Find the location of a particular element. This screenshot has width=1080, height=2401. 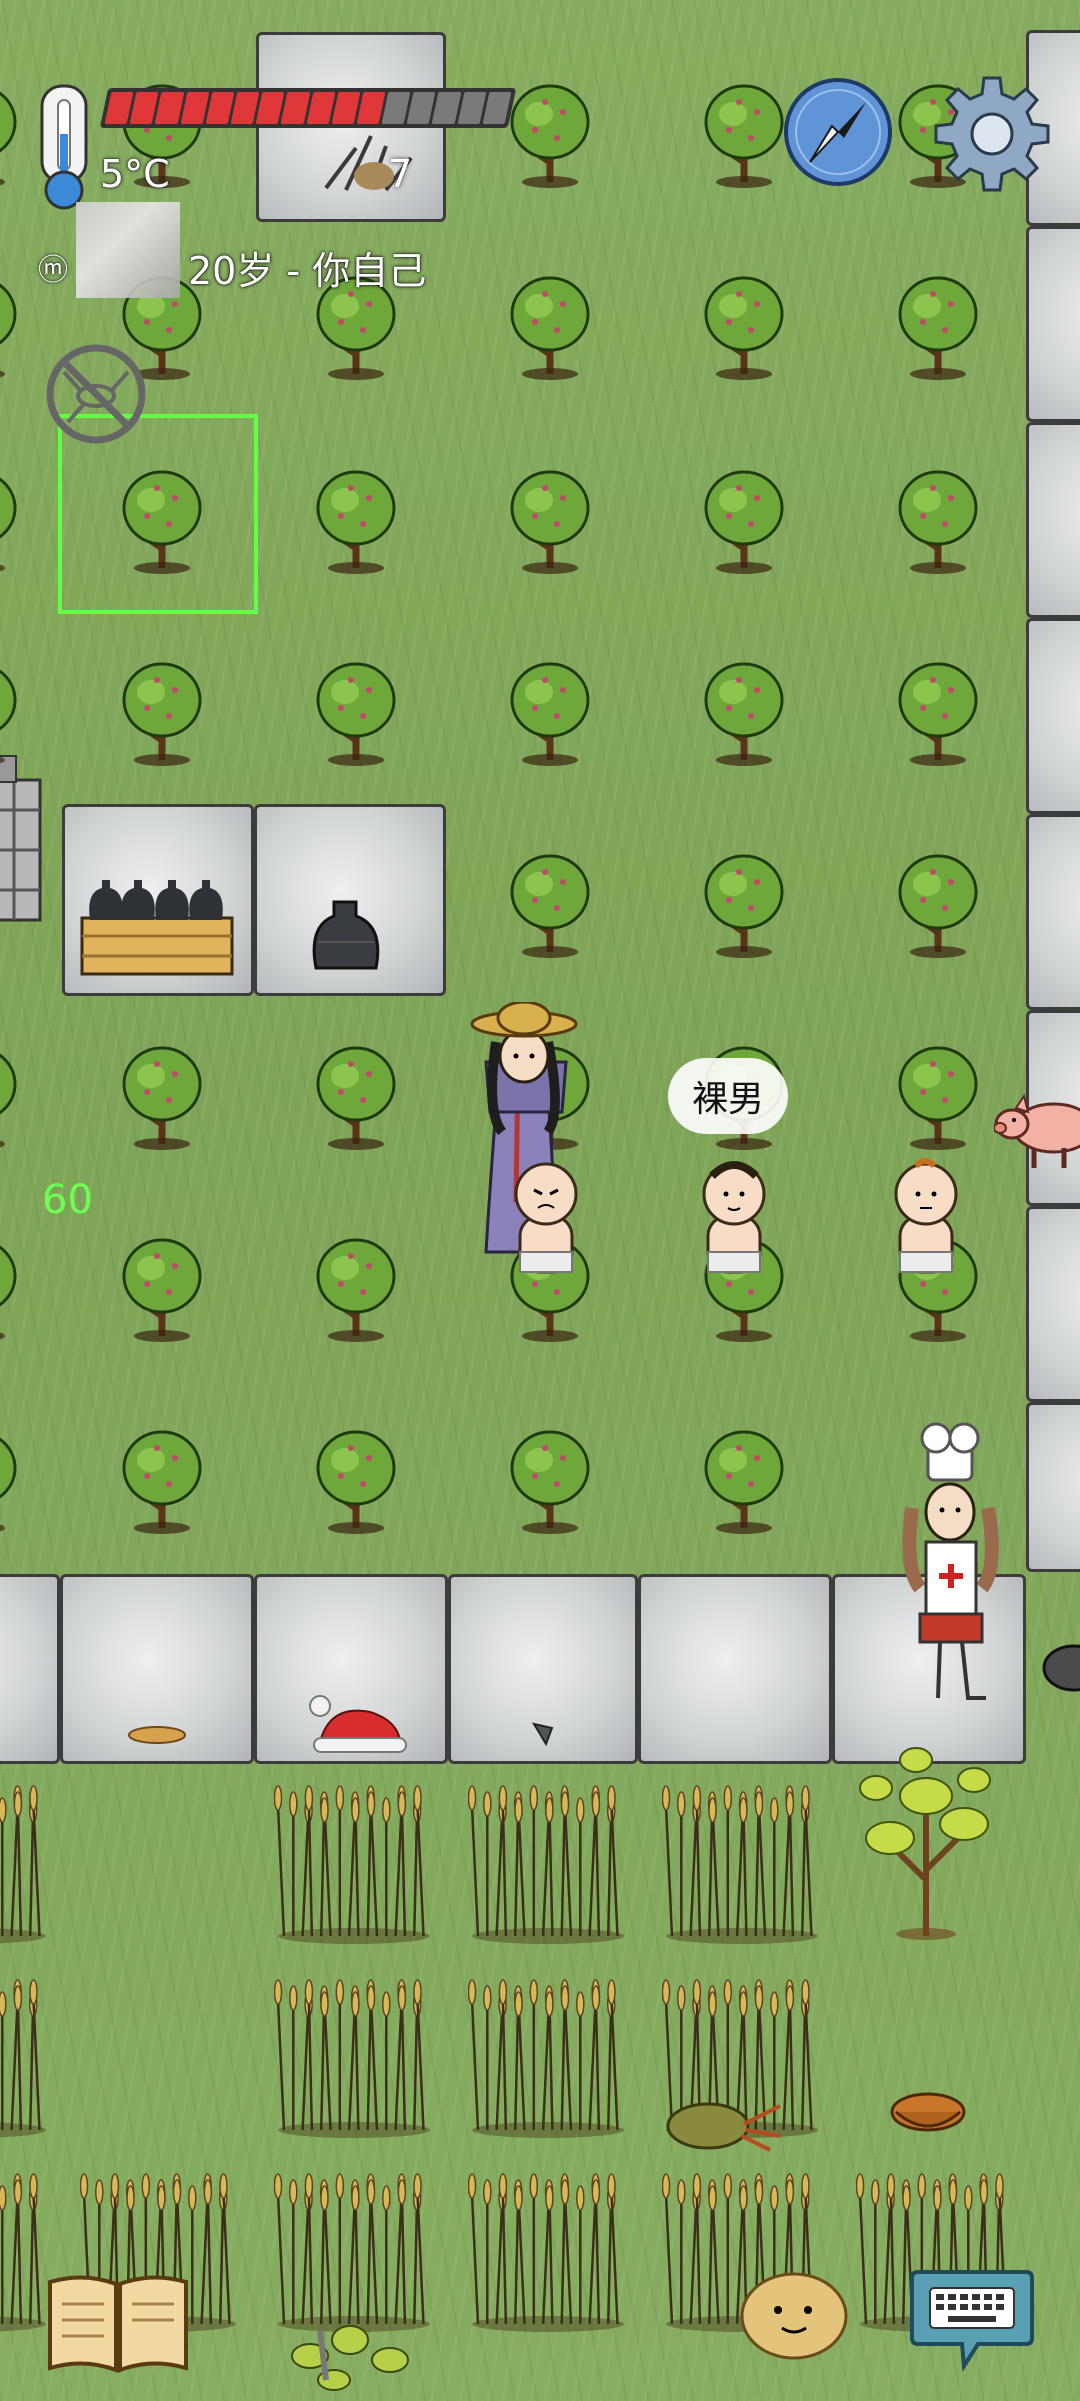

player-info: ⓜ 20岁 - 你自己 is located at coordinates (232, 250).